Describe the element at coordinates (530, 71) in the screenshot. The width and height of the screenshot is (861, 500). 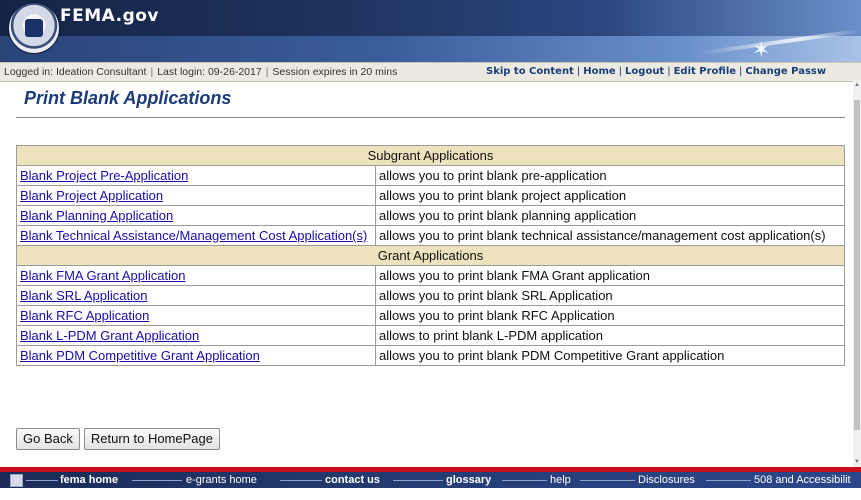
I see `skip-to-content-link: Skip to Content` at that location.